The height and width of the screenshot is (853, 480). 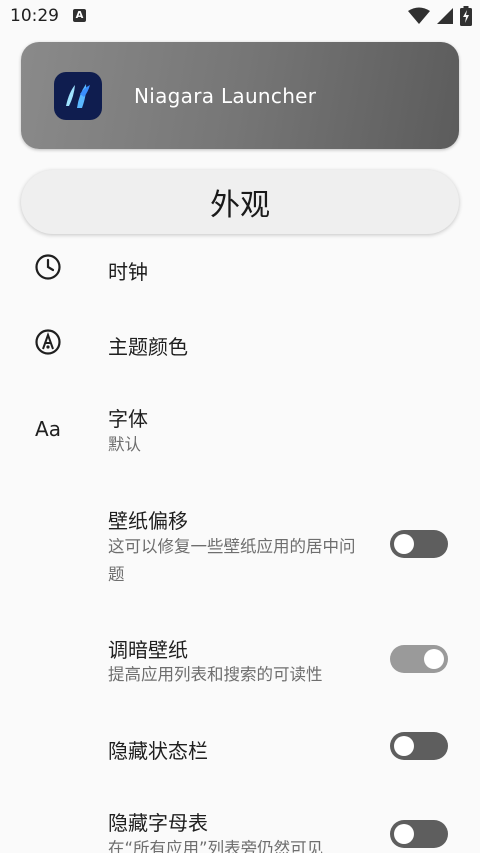 I want to click on font-aa-icon: Aa, so click(x=48, y=429).